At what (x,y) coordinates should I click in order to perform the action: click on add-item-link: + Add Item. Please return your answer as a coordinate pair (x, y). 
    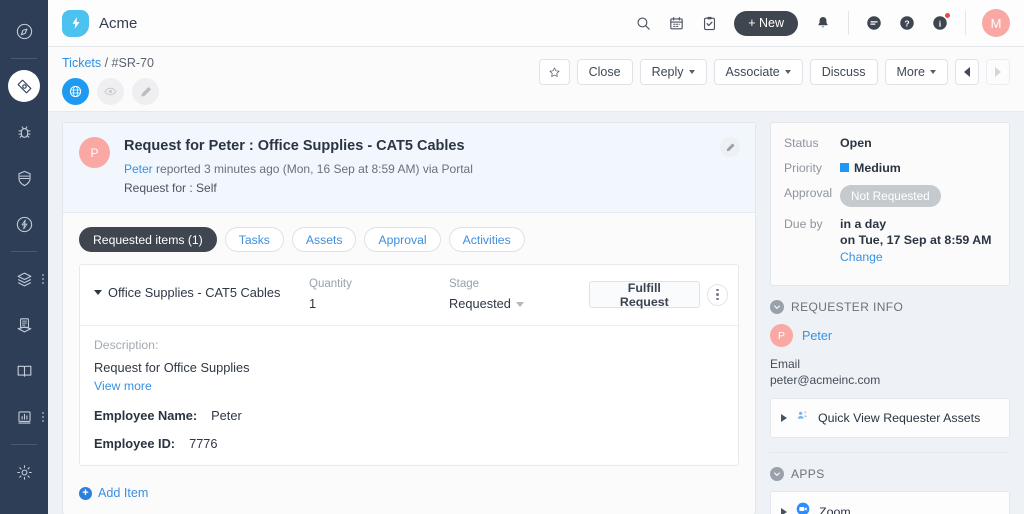
    Looking at the image, I should click on (409, 495).